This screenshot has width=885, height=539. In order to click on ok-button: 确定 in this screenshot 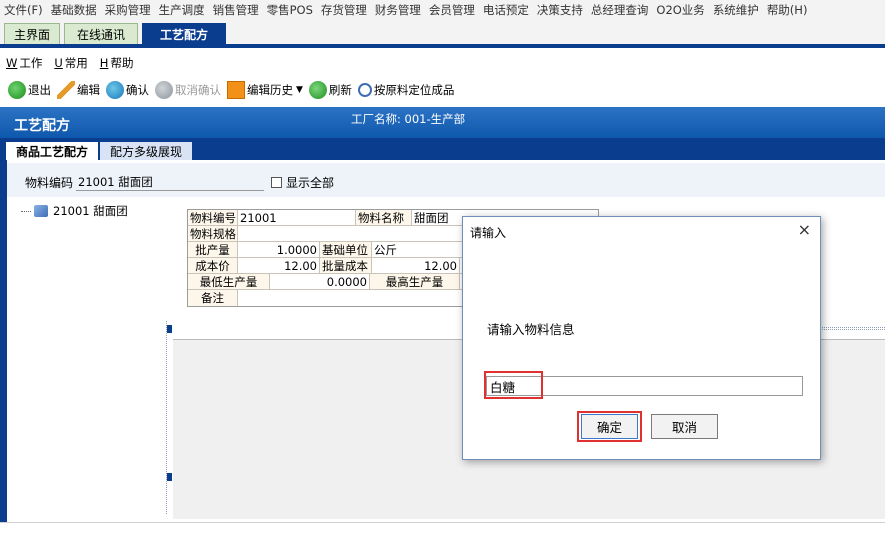, I will do `click(609, 426)`.